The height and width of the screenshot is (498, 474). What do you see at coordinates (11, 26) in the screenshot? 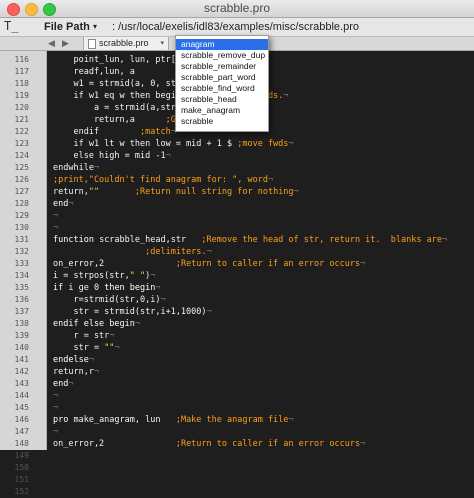
I see `text-tool-icon: T_` at bounding box center [11, 26].